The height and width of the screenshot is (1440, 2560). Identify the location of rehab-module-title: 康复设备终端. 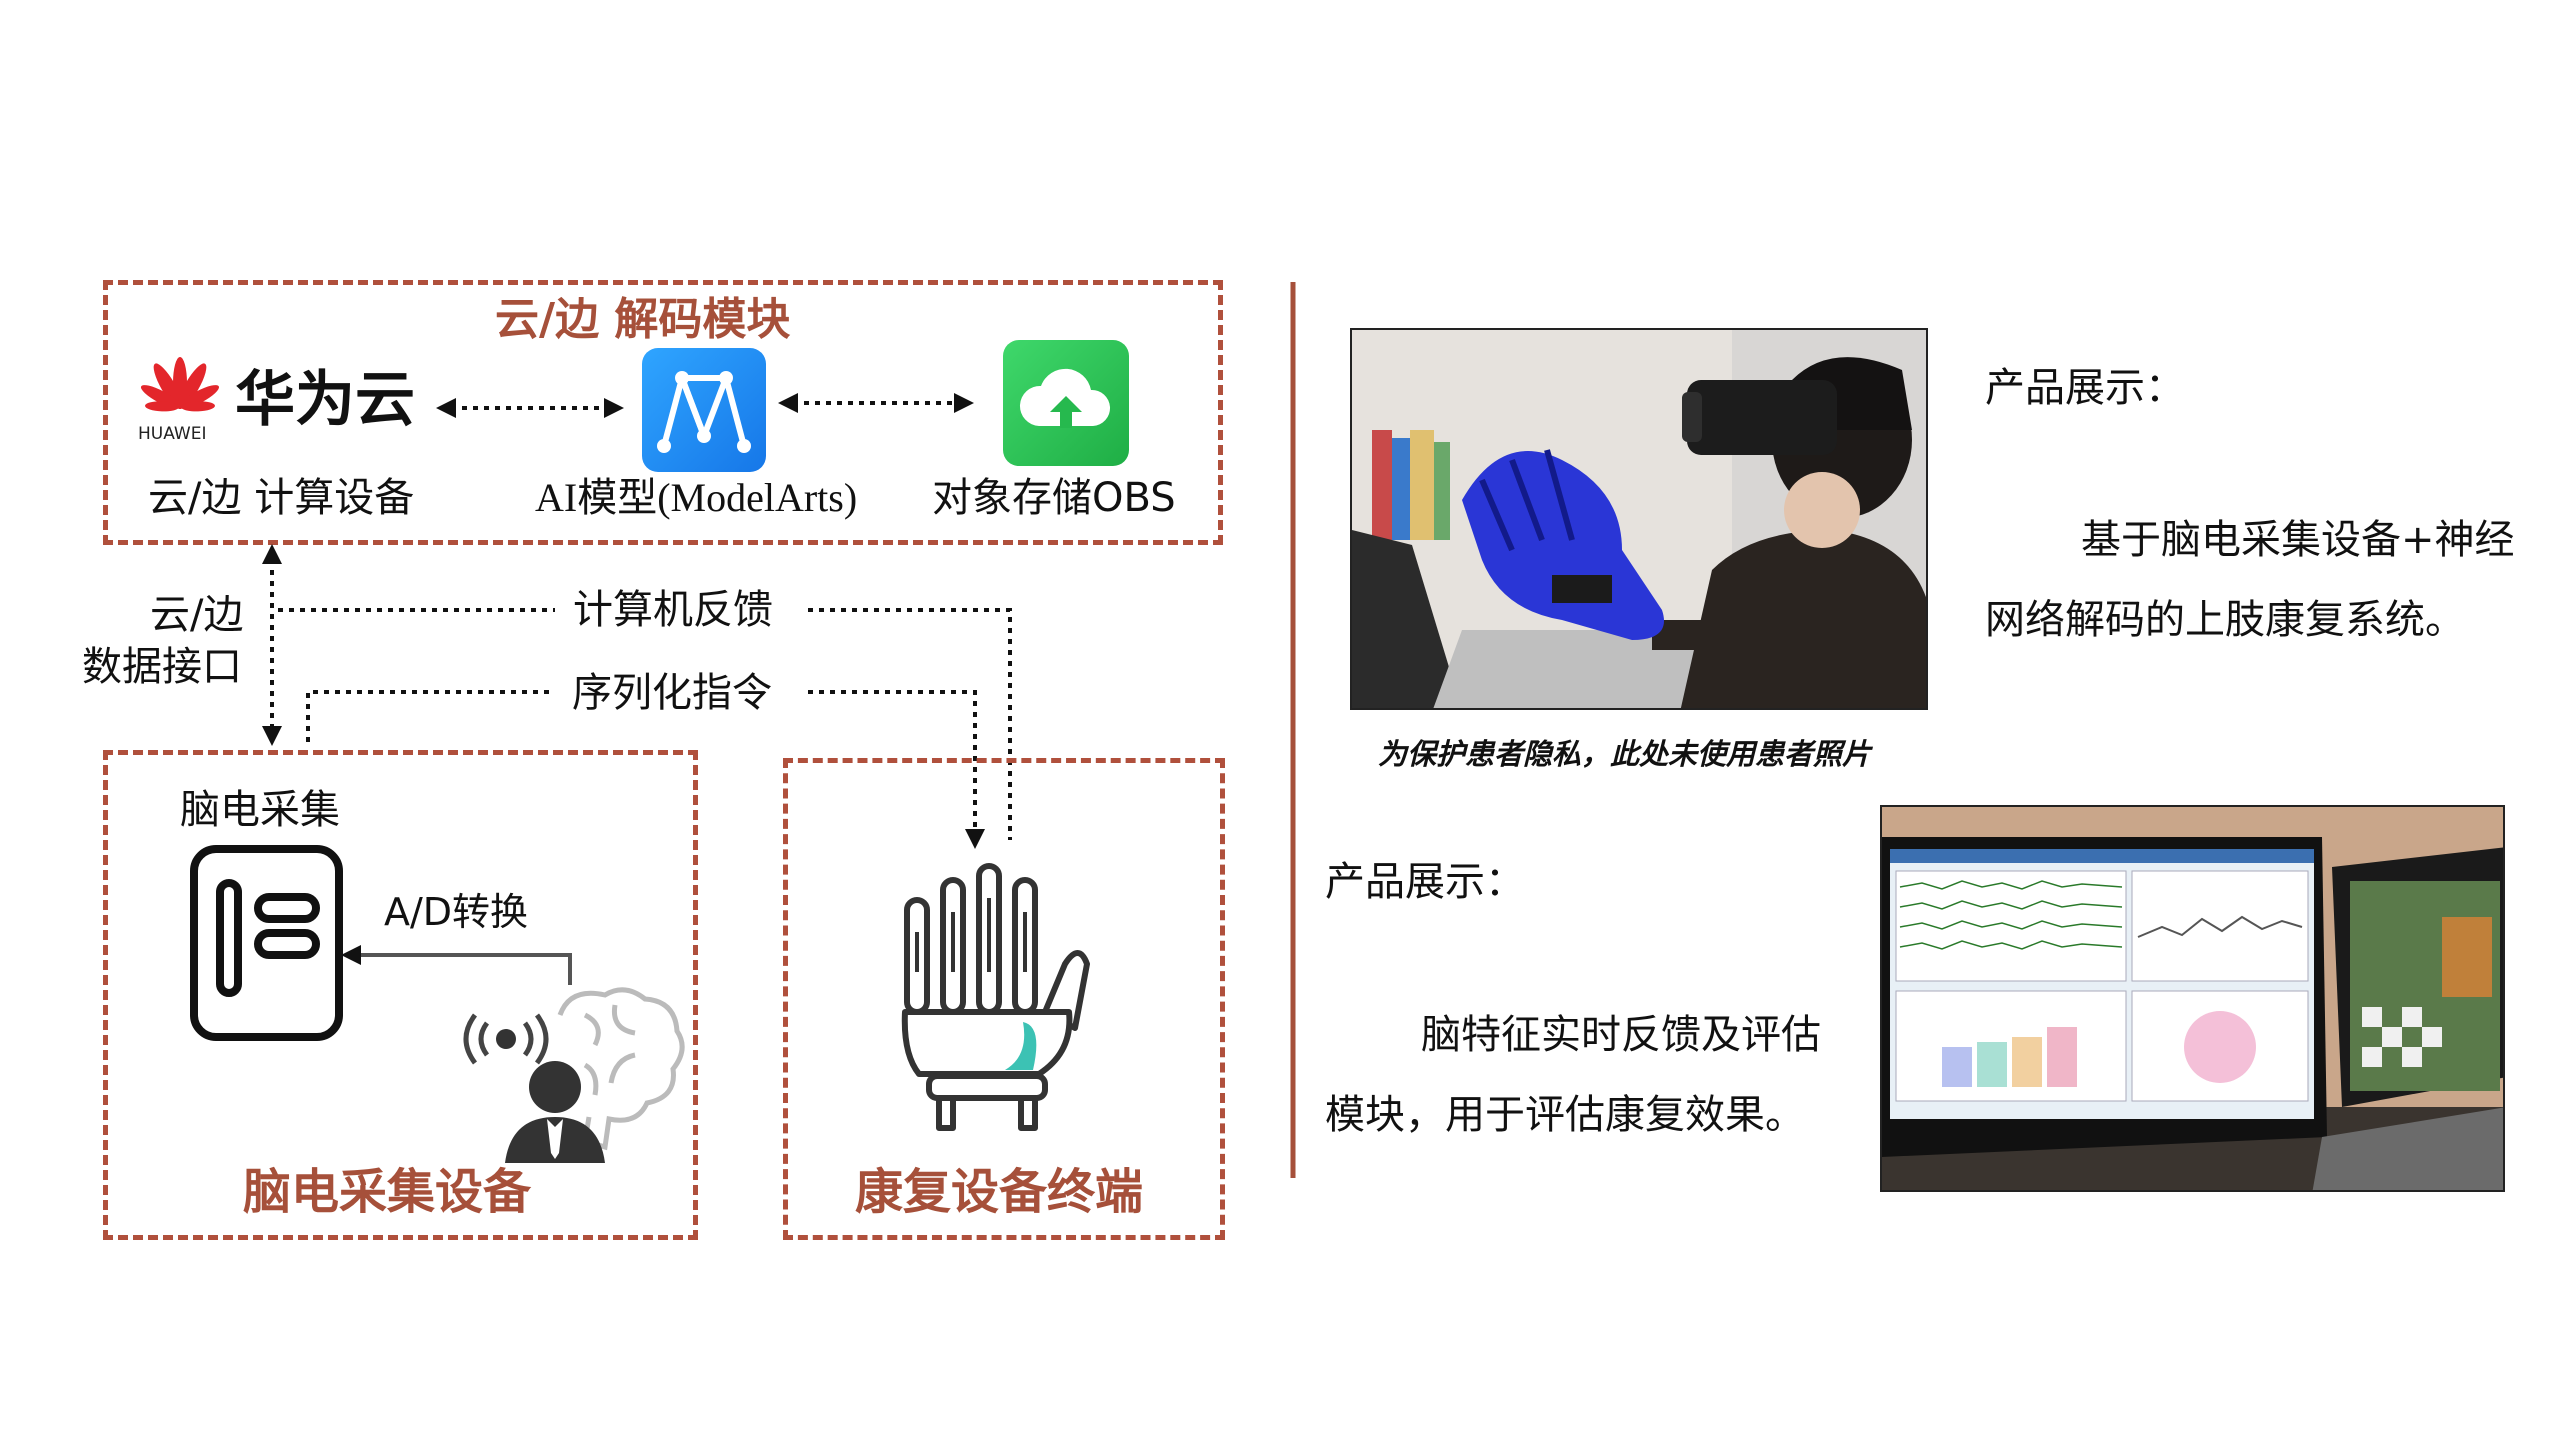
(999, 1192).